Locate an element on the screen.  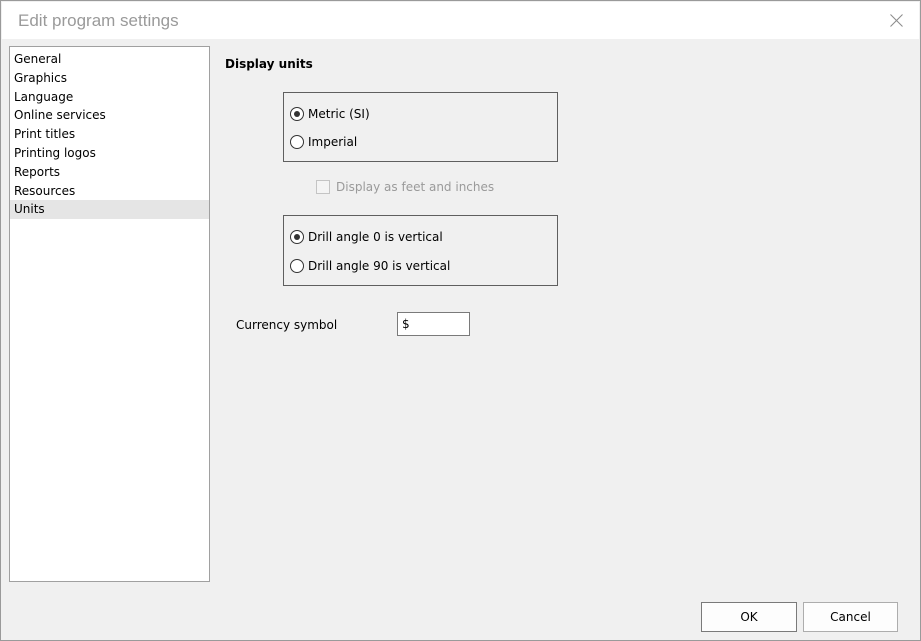
radio-label: Imperial is located at coordinates (333, 142).